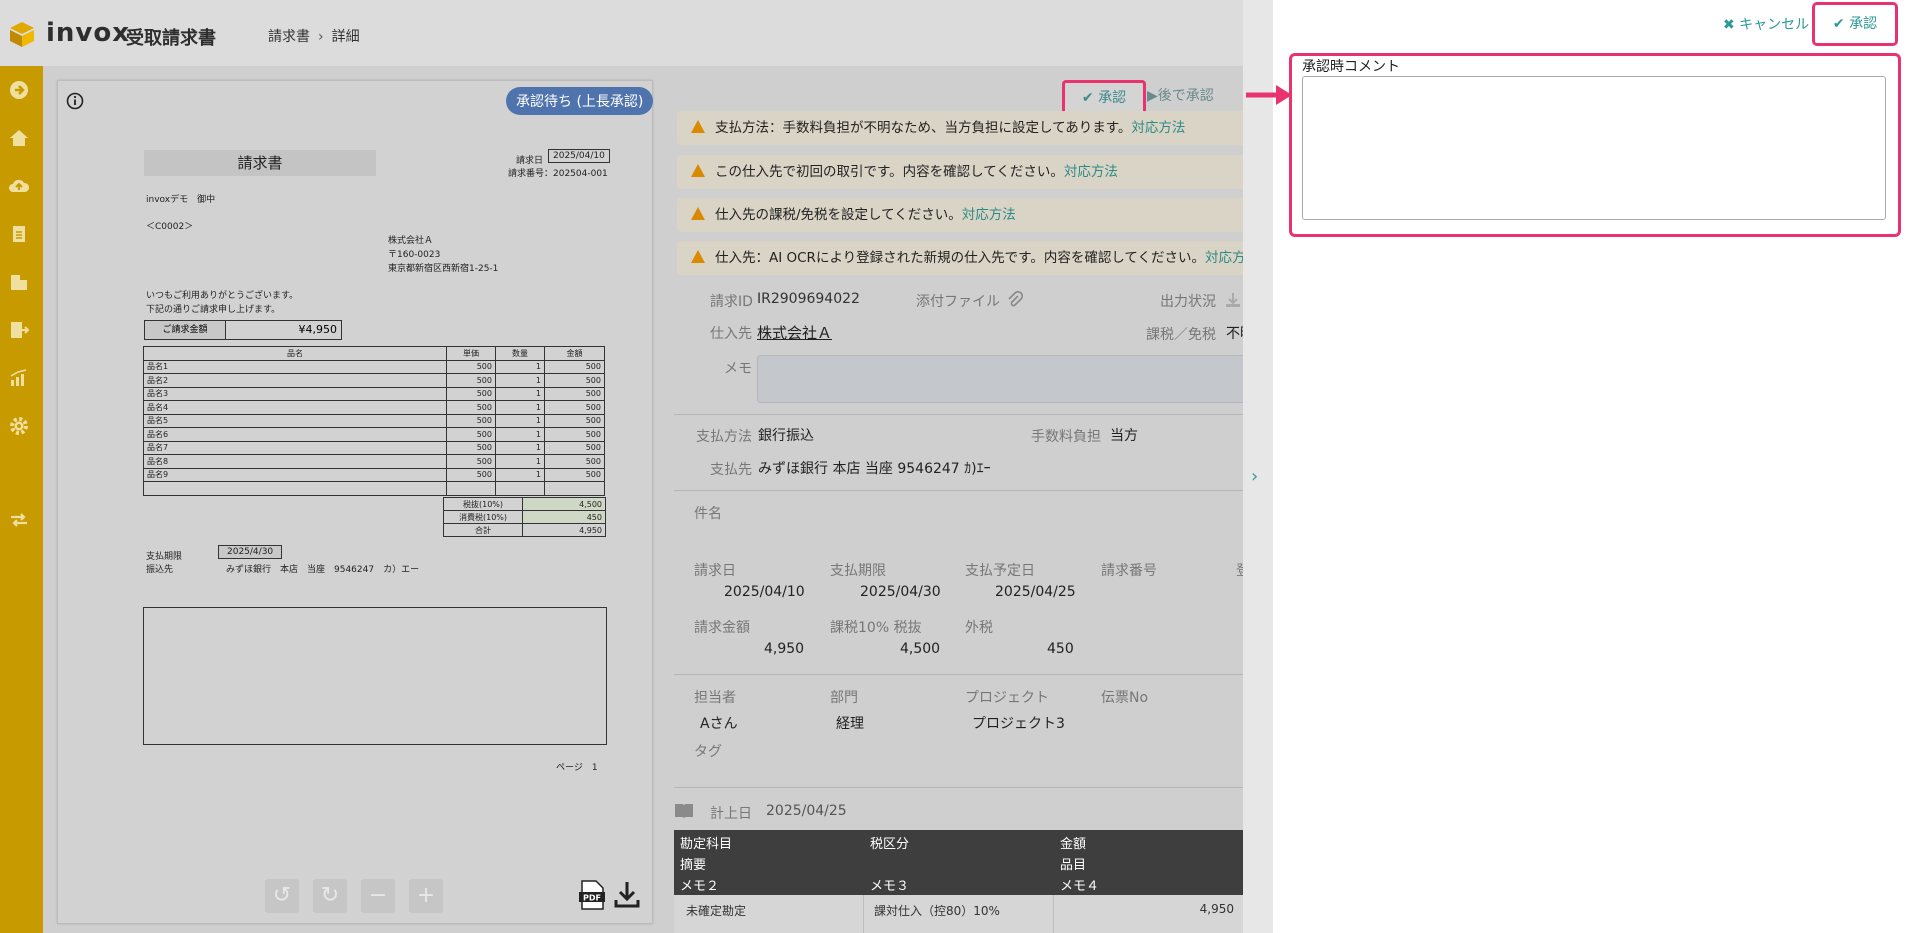  Describe the element at coordinates (844, 698) in the screenshot. I see `department-label: 部門` at that location.